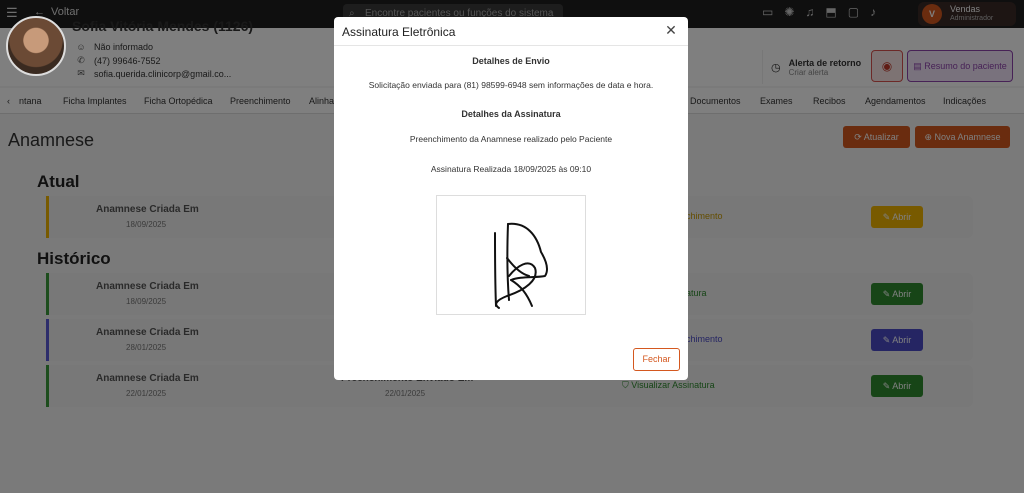 Image resolution: width=1024 pixels, height=493 pixels. Describe the element at coordinates (511, 114) in the screenshot. I see `assinatura-heading: Detalhes da Assinatura` at that location.